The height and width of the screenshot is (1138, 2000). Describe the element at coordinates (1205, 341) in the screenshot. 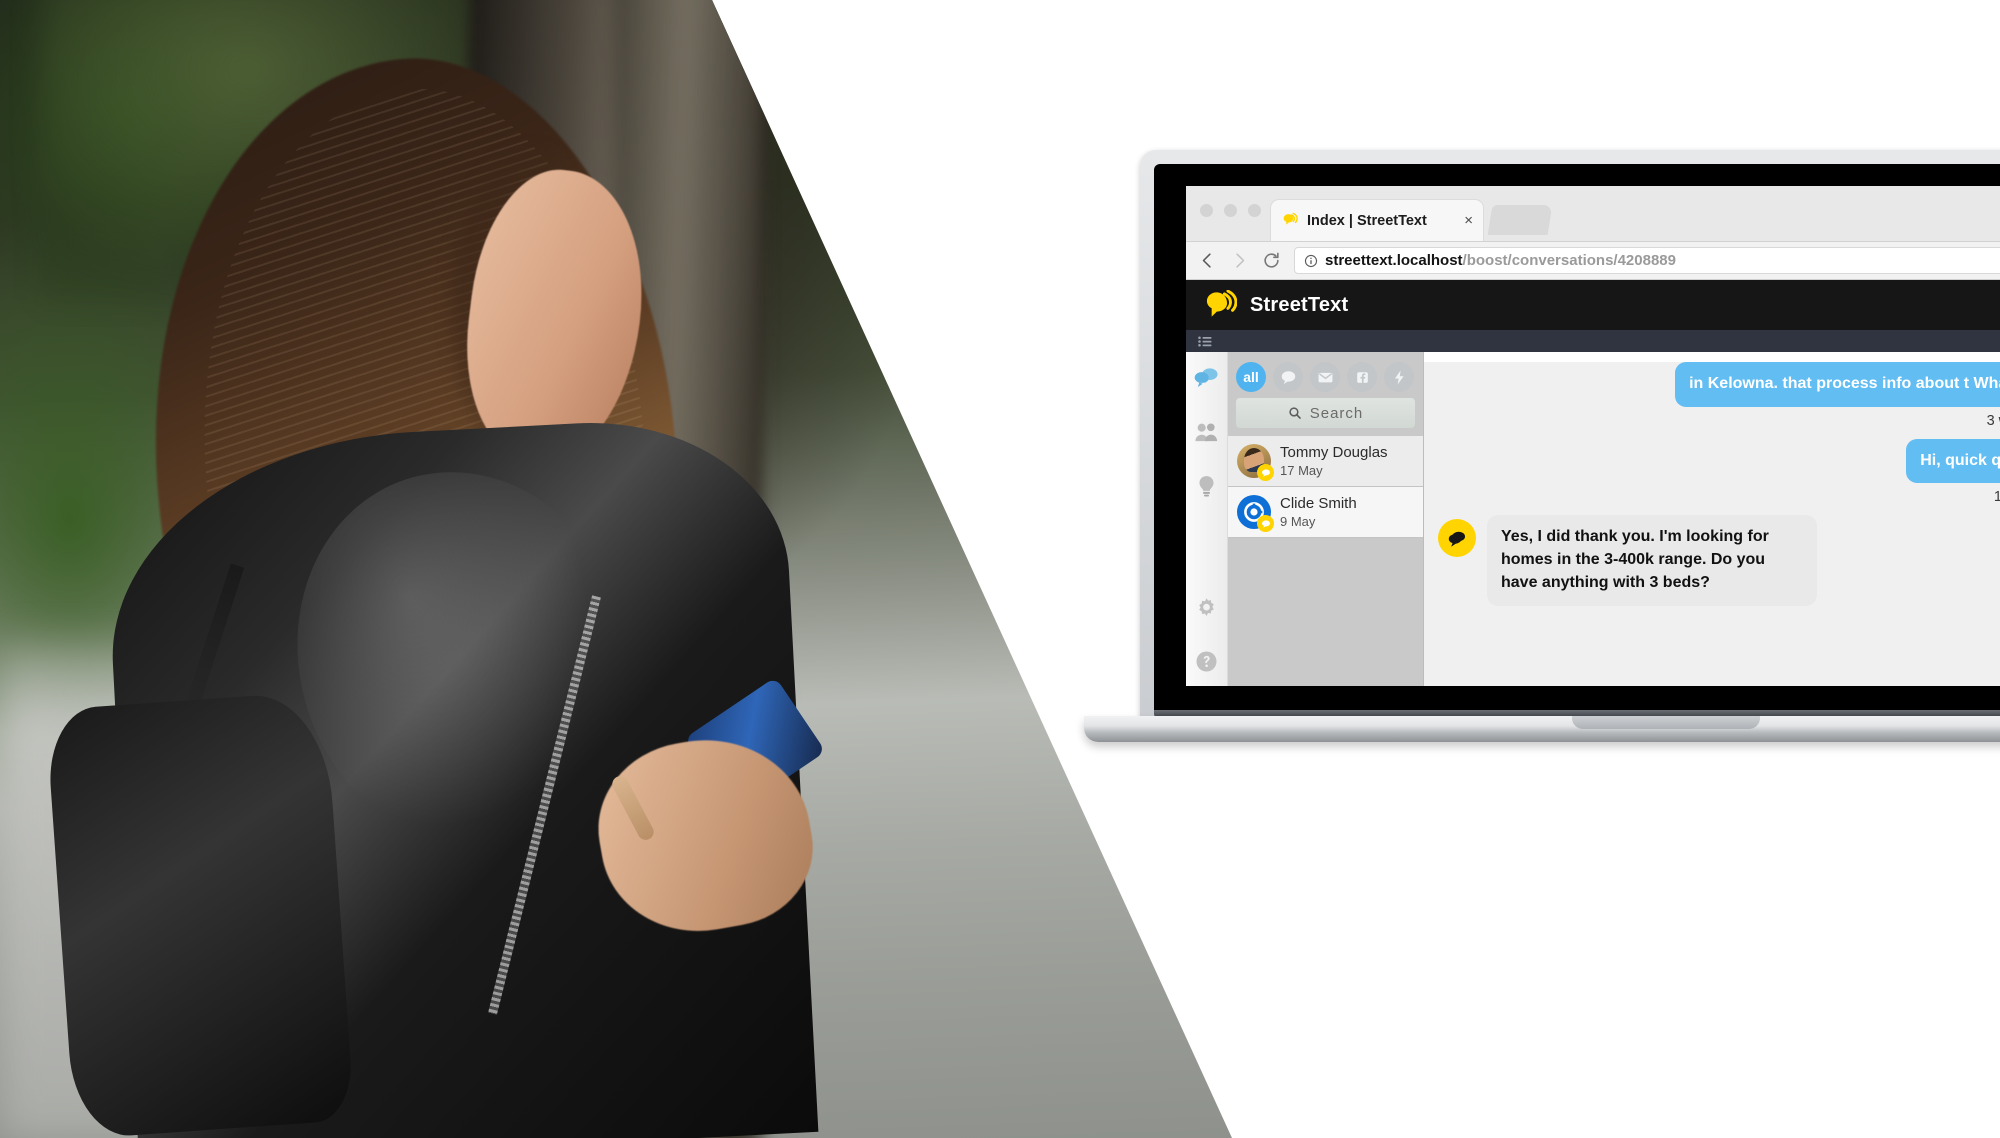

I see `list-menu-icon` at that location.